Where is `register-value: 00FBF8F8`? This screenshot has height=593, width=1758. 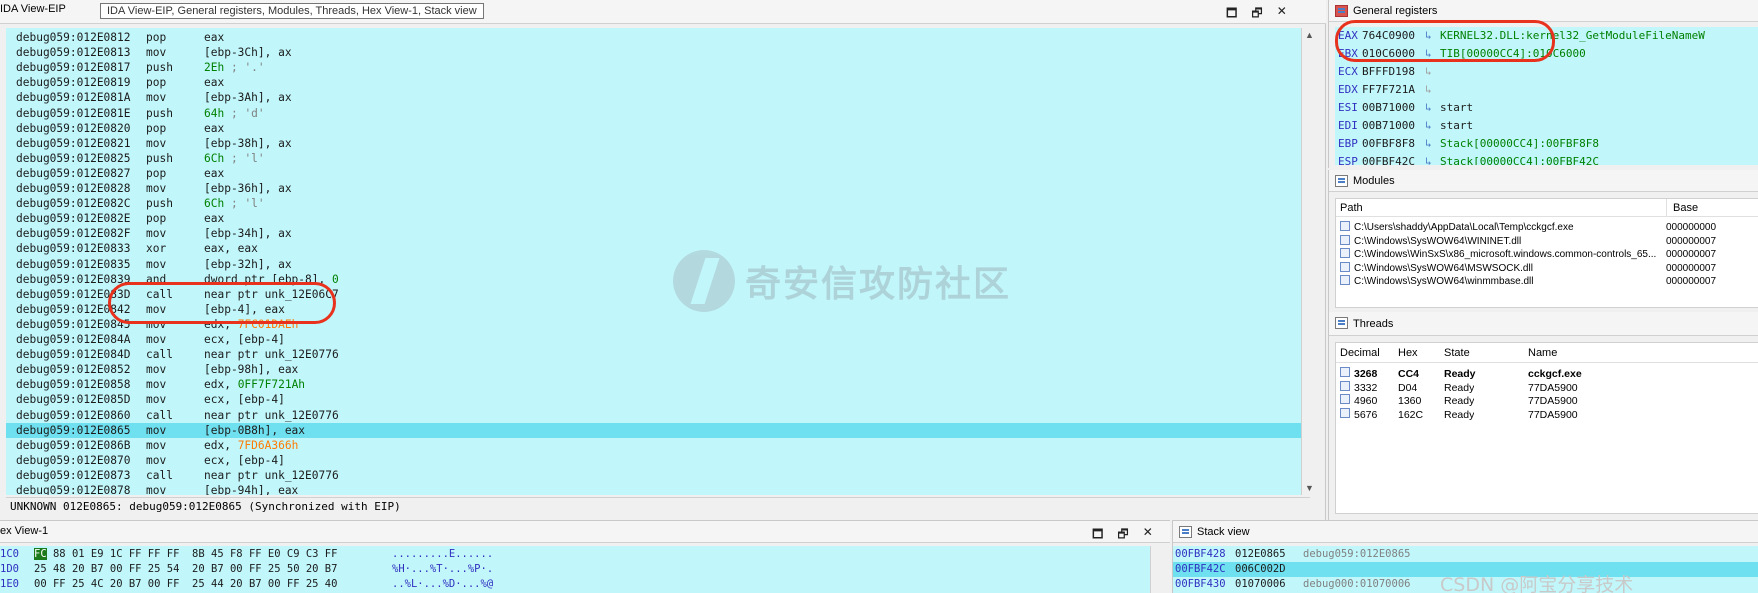
register-value: 00FBF8F8 is located at coordinates (1388, 144).